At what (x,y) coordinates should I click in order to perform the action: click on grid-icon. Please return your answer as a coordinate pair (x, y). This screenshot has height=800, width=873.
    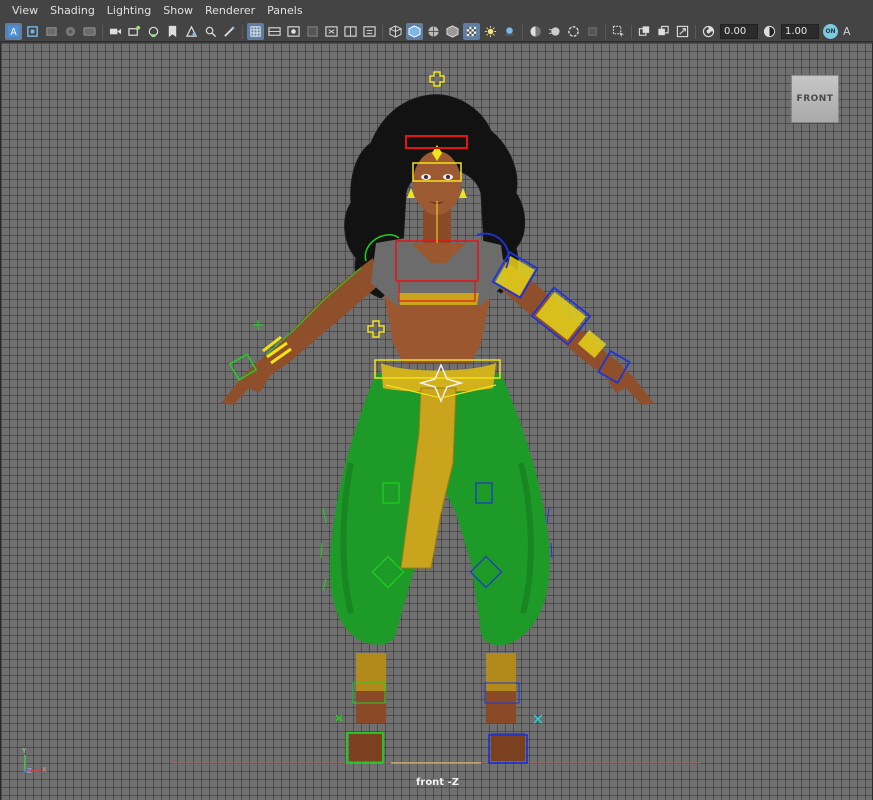
    Looking at the image, I should click on (255, 31).